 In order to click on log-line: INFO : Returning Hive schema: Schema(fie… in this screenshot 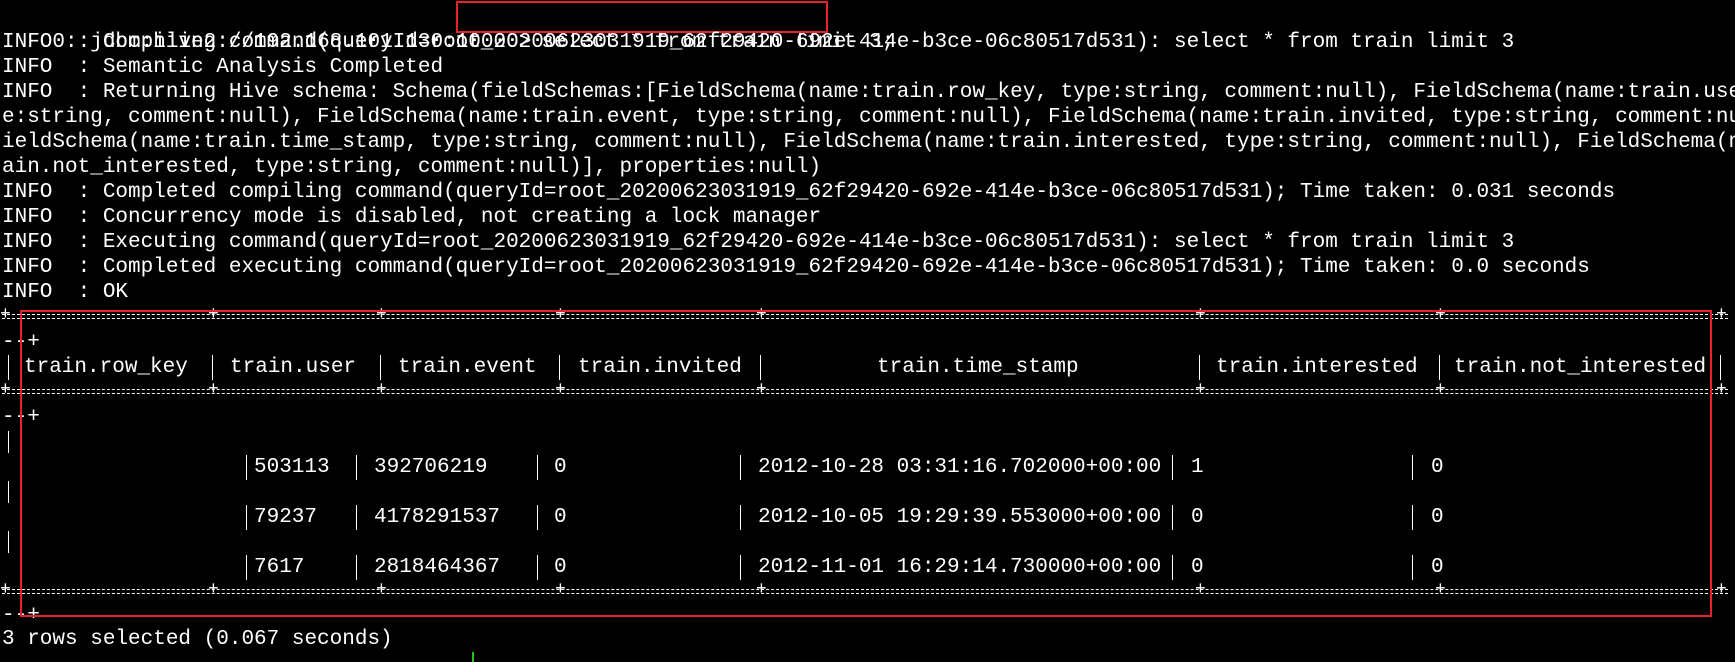, I will do `click(868, 92)`.